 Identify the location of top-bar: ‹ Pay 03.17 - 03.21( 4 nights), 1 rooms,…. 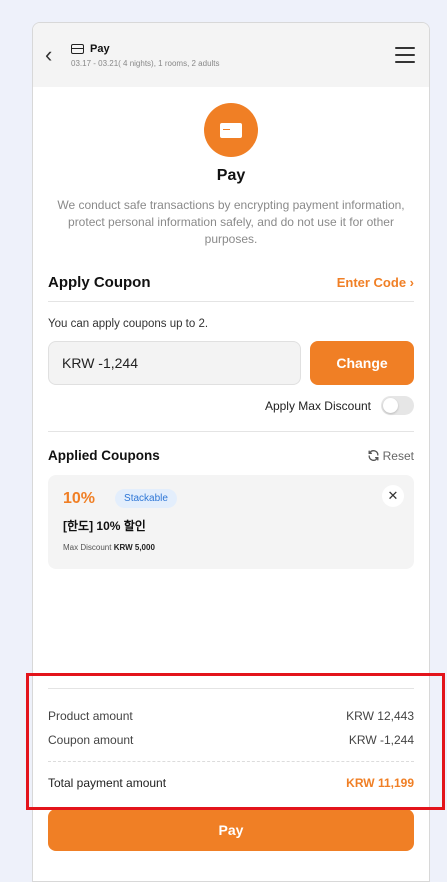
(231, 55).